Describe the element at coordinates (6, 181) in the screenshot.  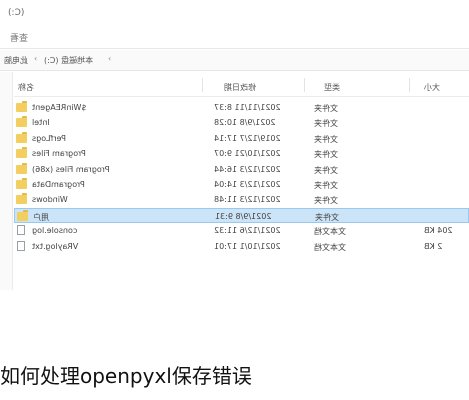
I see `nav-pane` at that location.